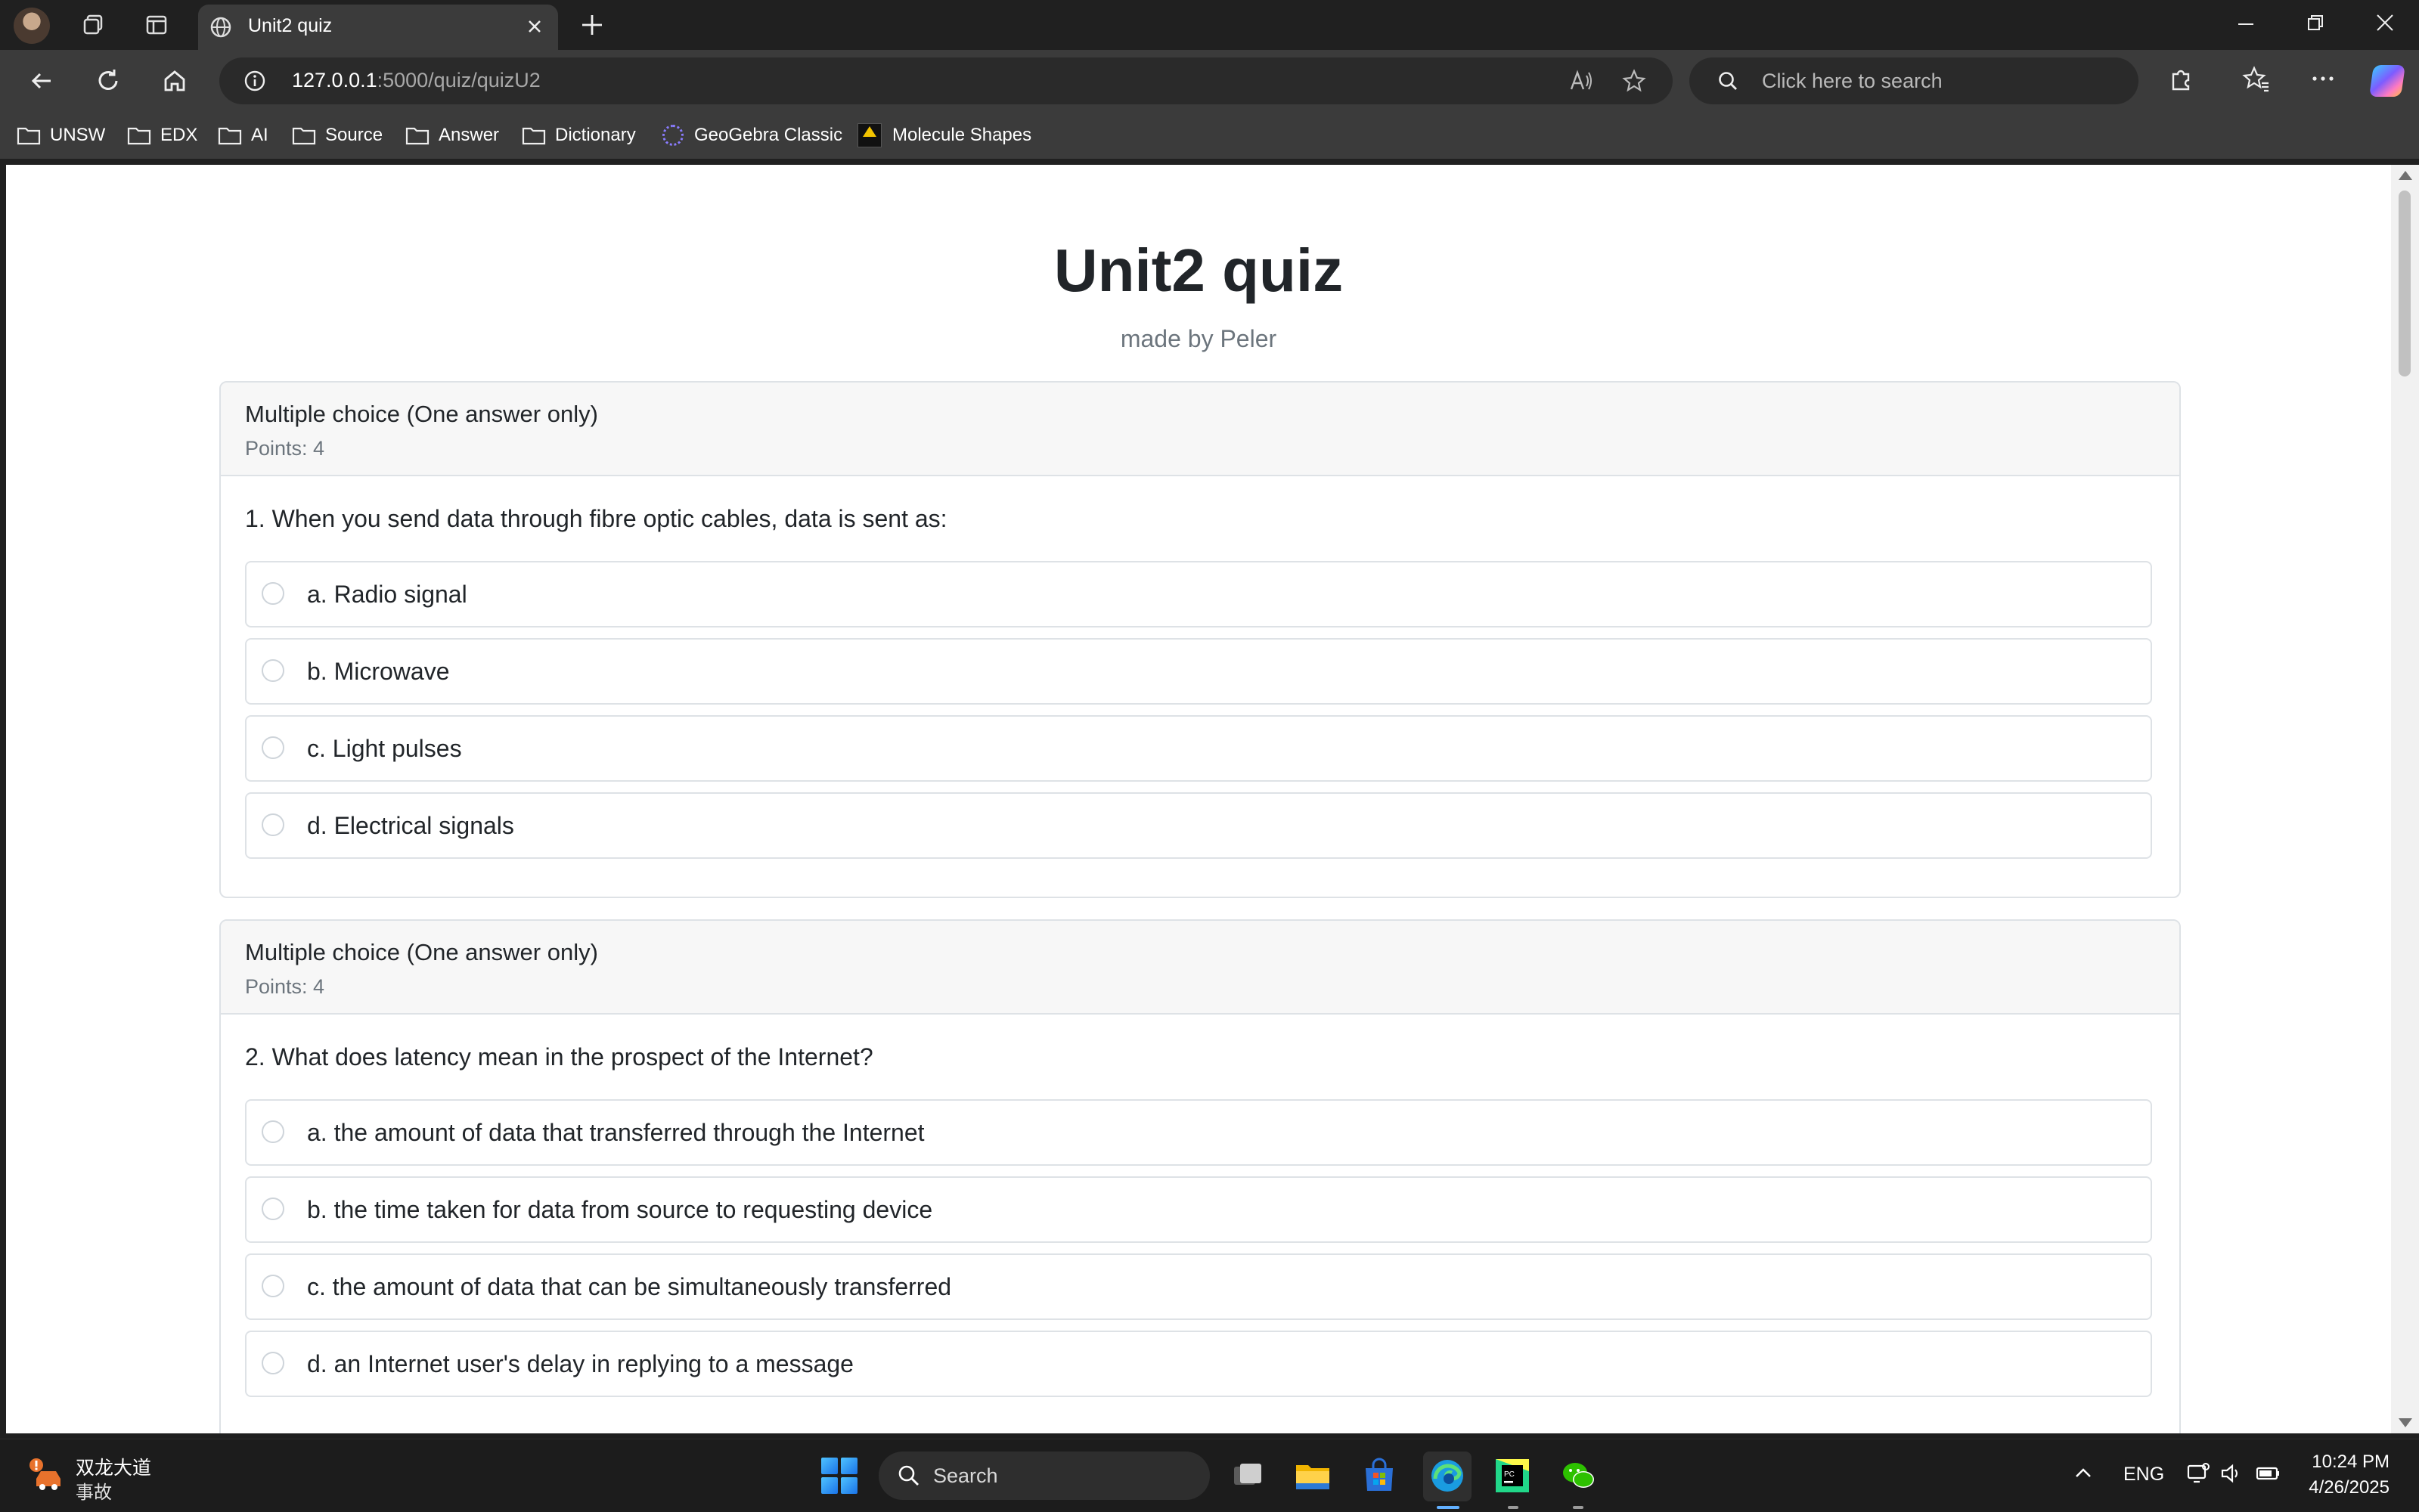 Image resolution: width=2419 pixels, height=1512 pixels. What do you see at coordinates (1248, 1475) in the screenshot?
I see `task-view-icon` at bounding box center [1248, 1475].